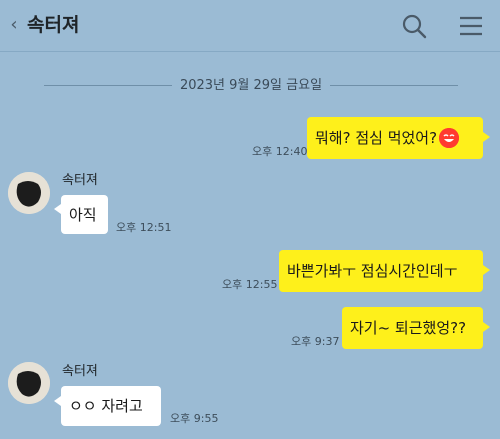 The image size is (500, 439). I want to click on date-divider-text: 2023년 9월 29일 금요일, so click(251, 85).